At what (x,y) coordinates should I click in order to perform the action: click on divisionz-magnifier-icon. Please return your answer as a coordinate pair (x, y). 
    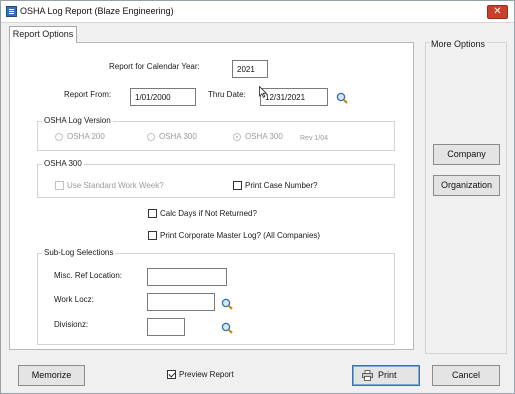
    Looking at the image, I should click on (227, 328).